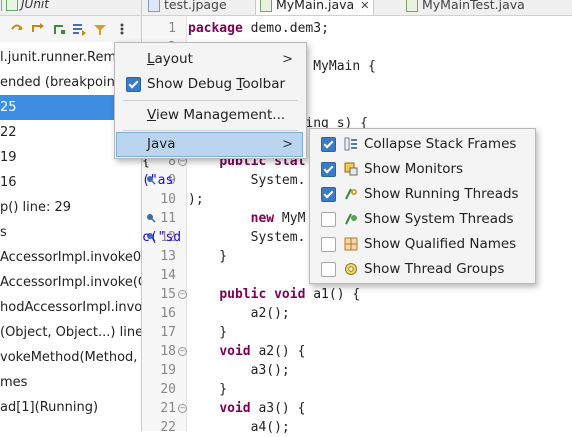 The height and width of the screenshot is (437, 572). I want to click on menu-item-show-system-threads: Show System Threads, so click(421, 219).